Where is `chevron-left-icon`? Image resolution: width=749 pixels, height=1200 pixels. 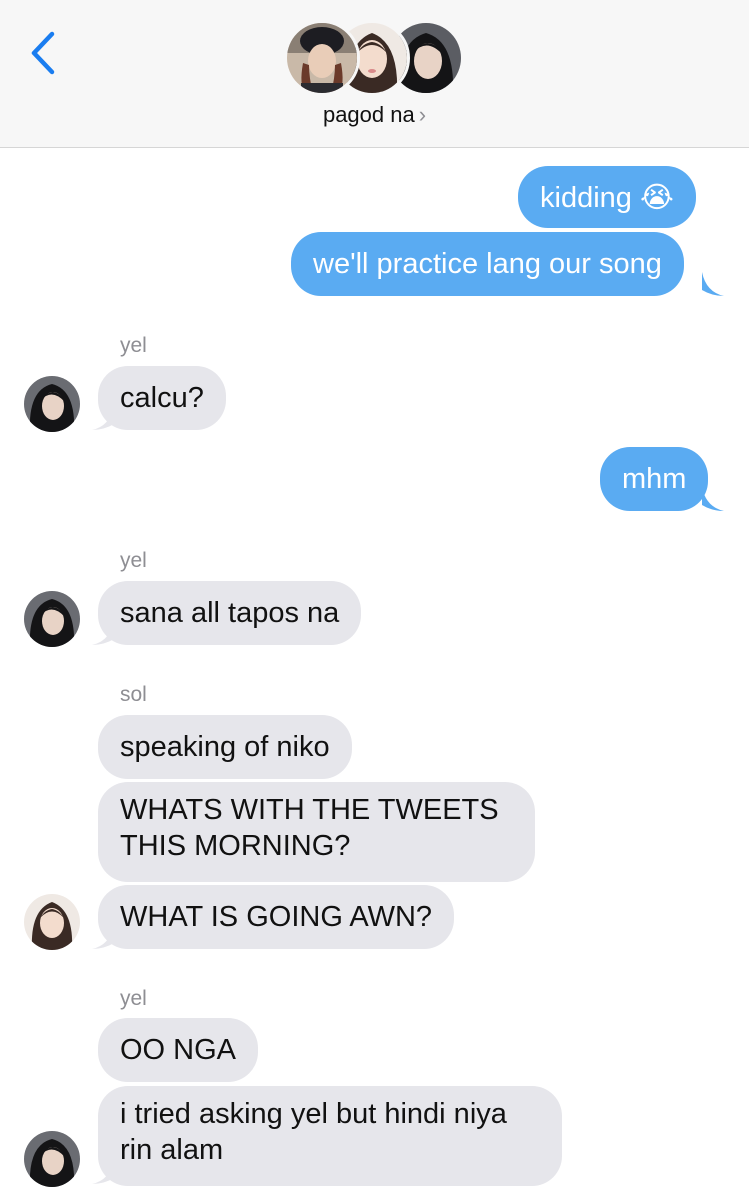 chevron-left-icon is located at coordinates (43, 53).